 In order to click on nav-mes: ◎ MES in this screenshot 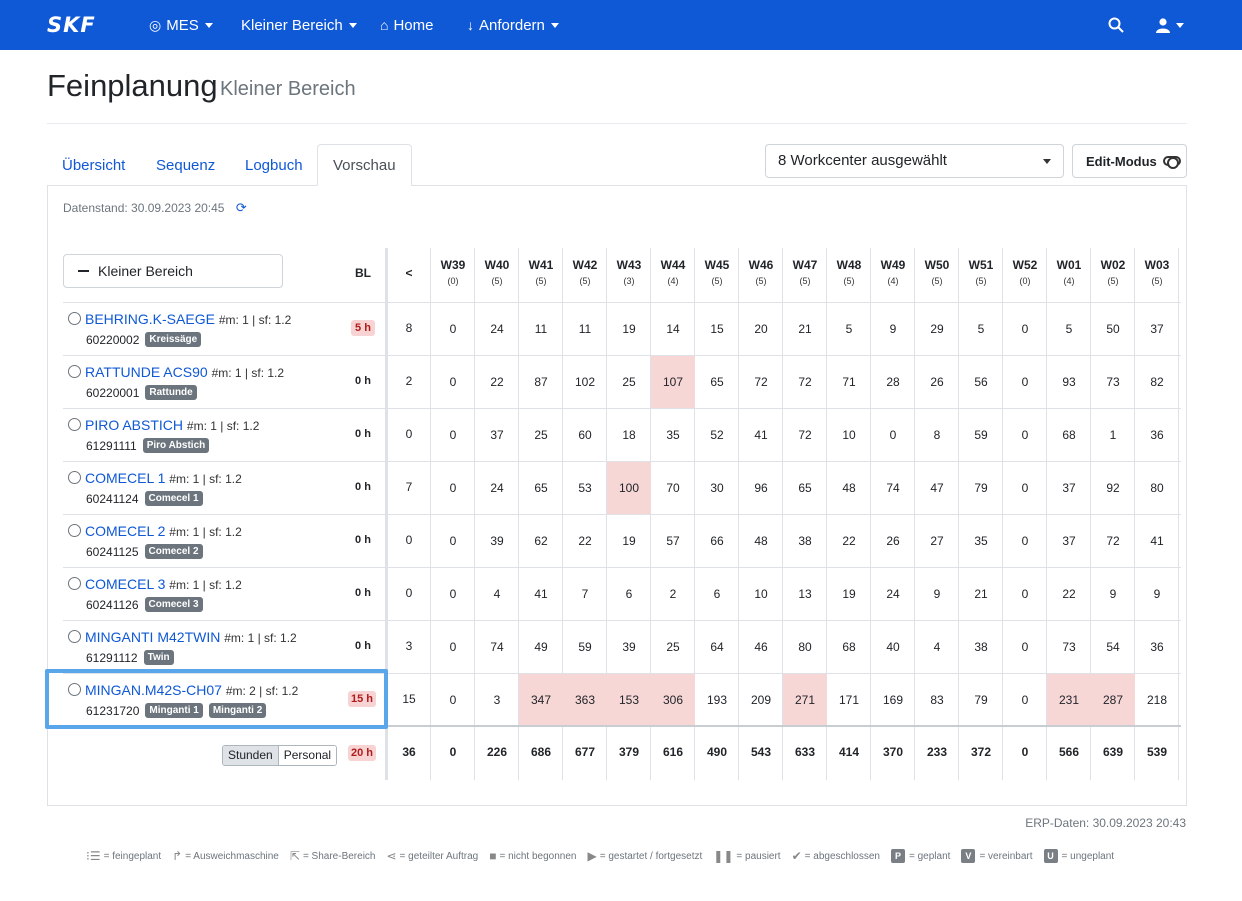, I will do `click(181, 25)`.